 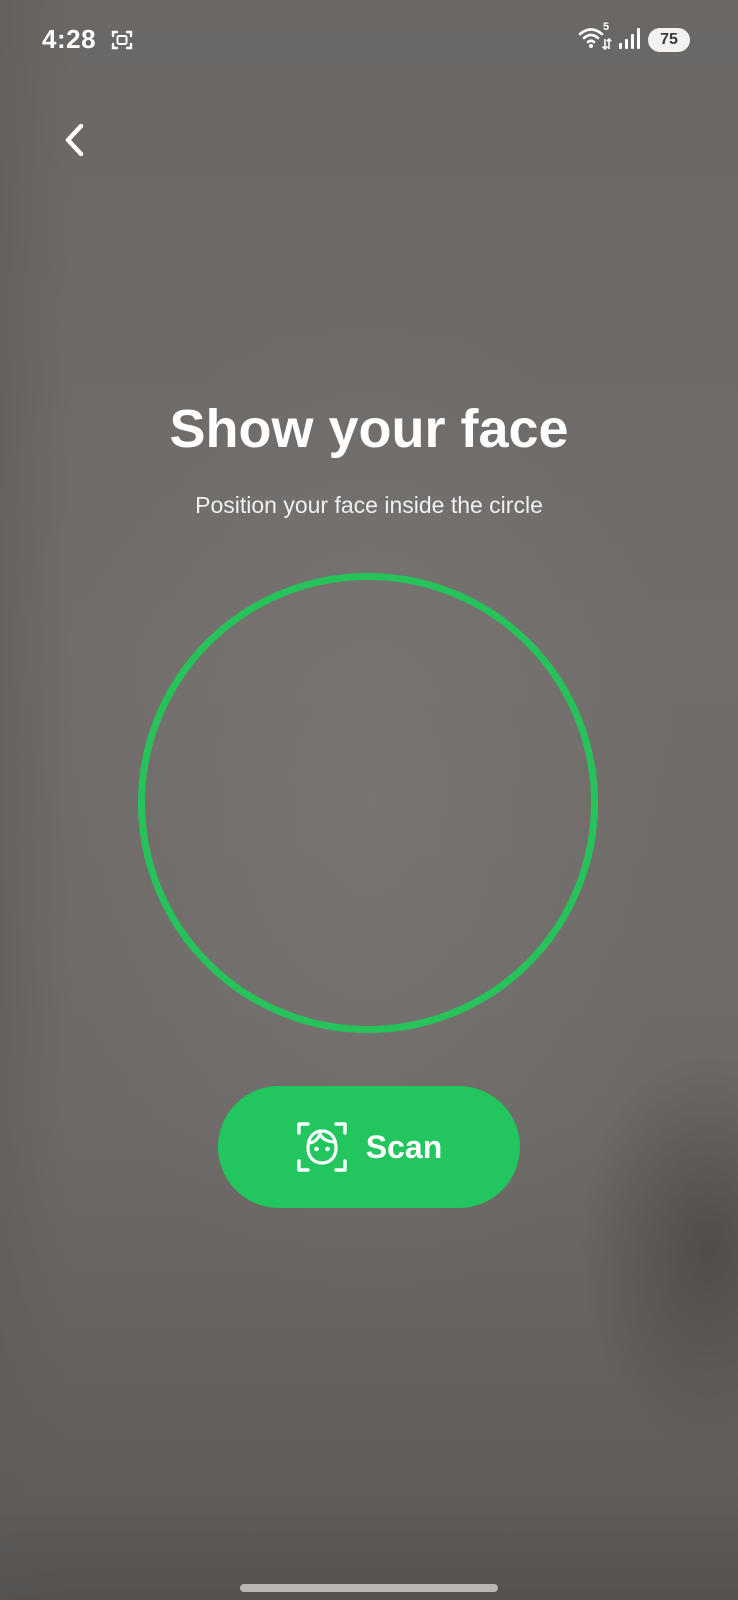 I want to click on status-time: 4:28, so click(x=69, y=39).